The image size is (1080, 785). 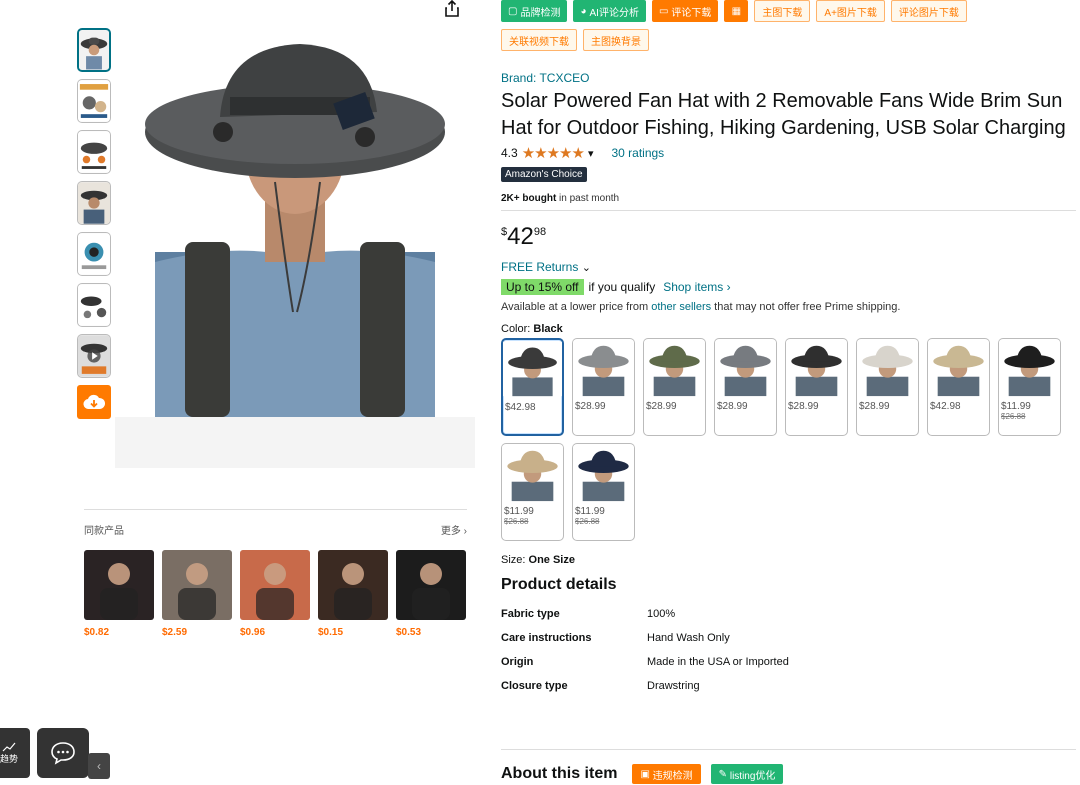 I want to click on toolbar-button-text-1: 主图换背景, so click(x=616, y=40).